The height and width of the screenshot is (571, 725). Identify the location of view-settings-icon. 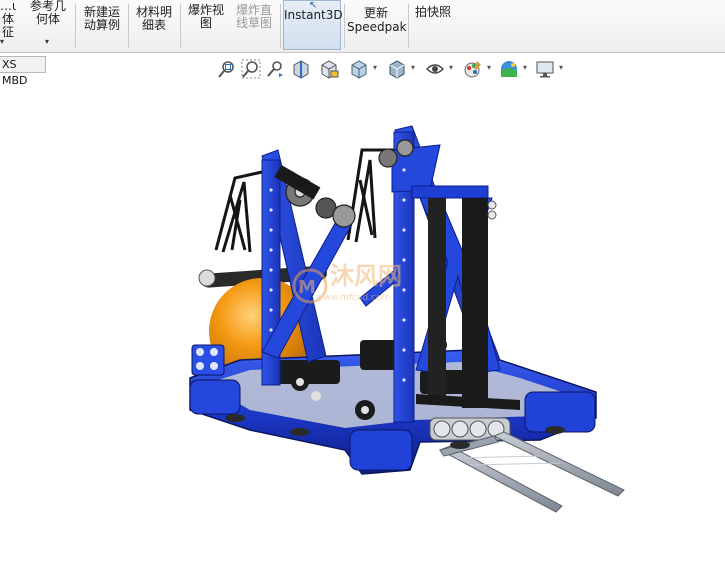
(545, 69).